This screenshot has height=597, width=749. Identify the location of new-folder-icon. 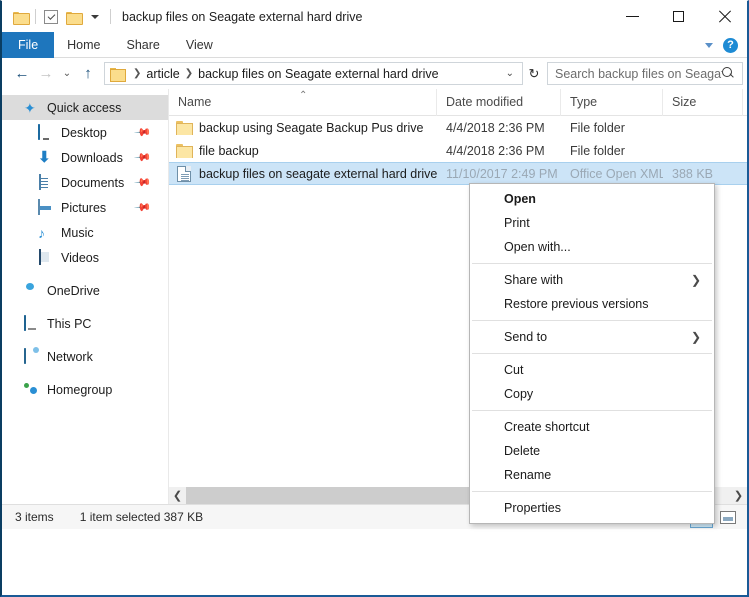
(74, 18).